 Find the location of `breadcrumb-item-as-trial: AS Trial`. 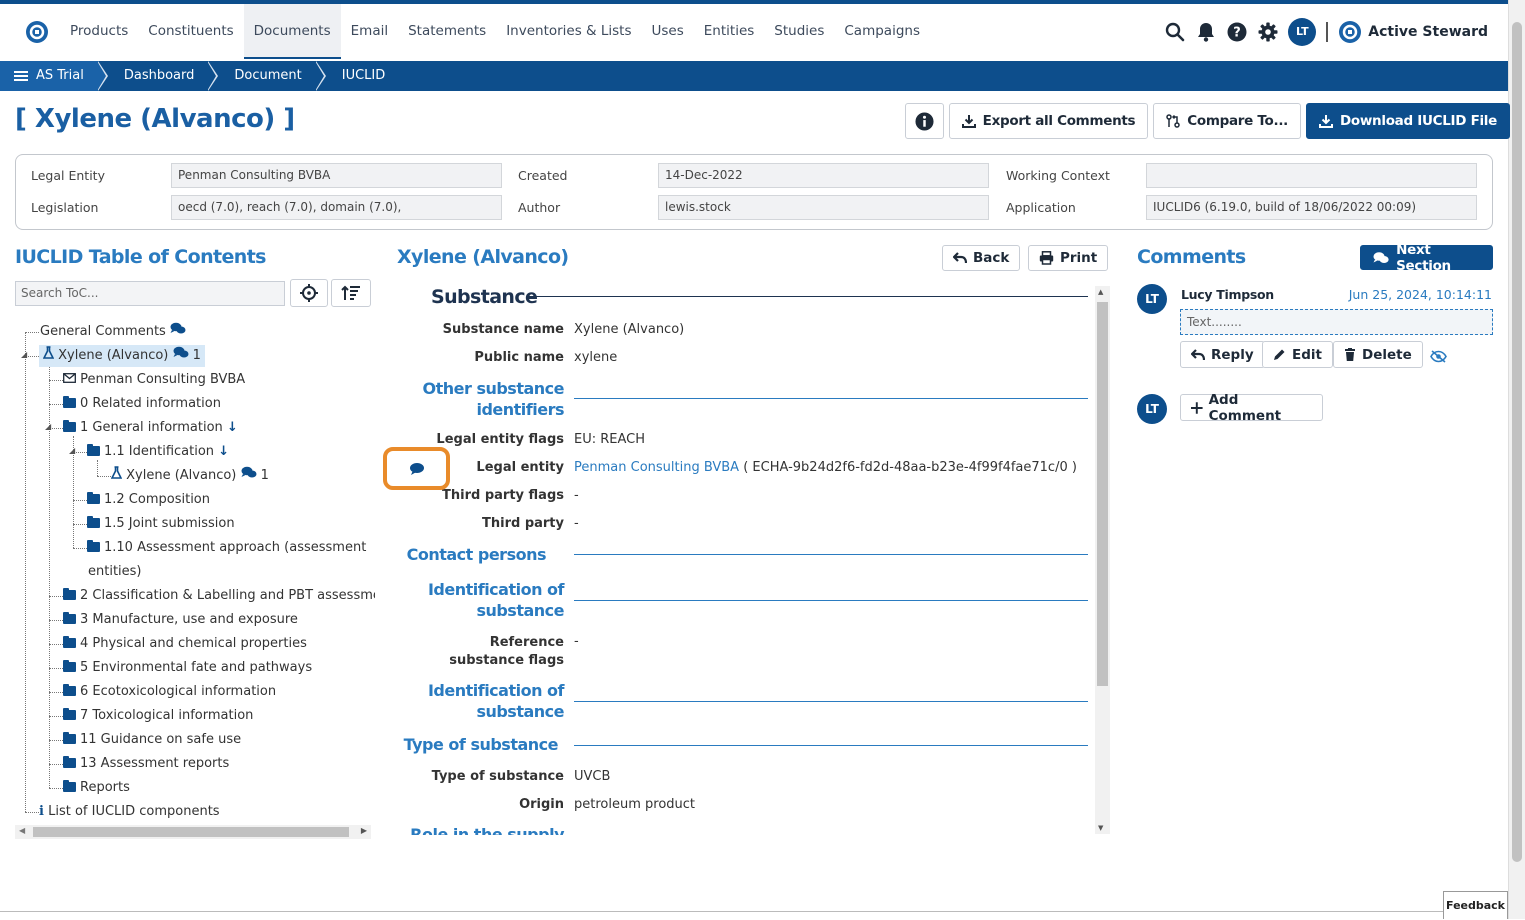

breadcrumb-item-as-trial: AS Trial is located at coordinates (54, 76).